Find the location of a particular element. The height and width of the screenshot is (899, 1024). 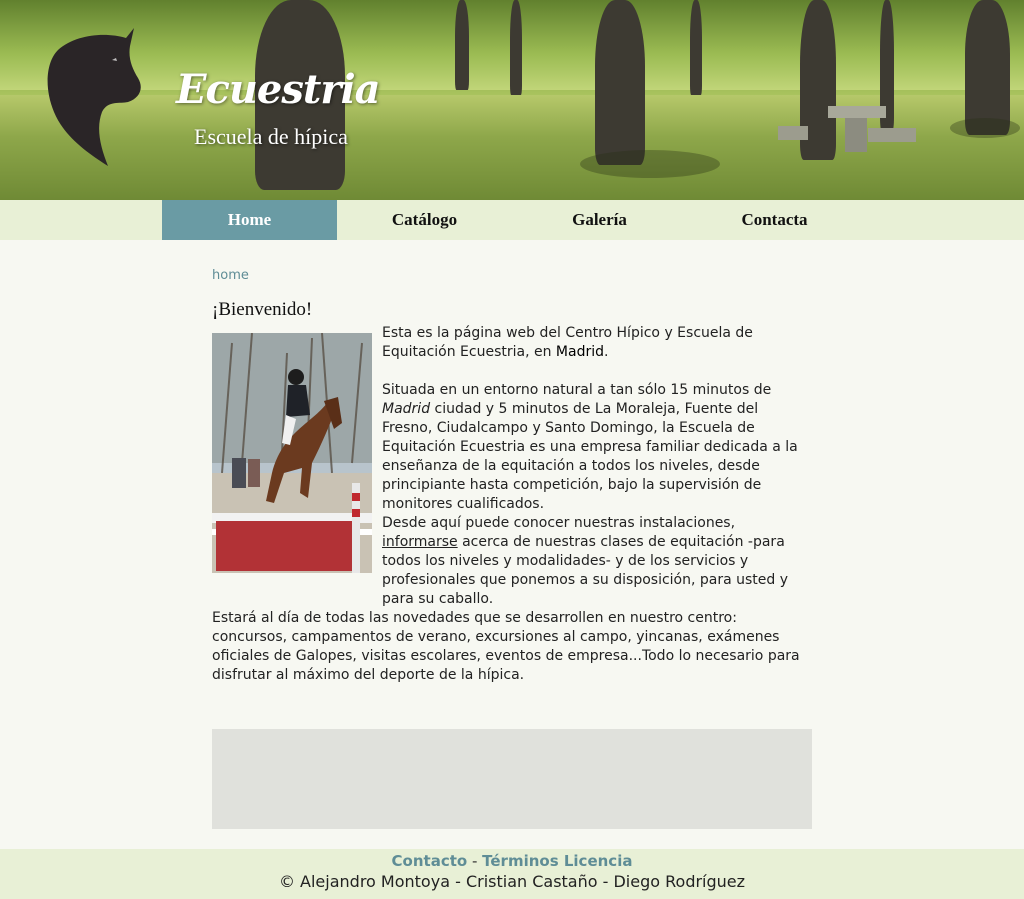

site-subtitle: Escuela de hípica is located at coordinates (271, 136).